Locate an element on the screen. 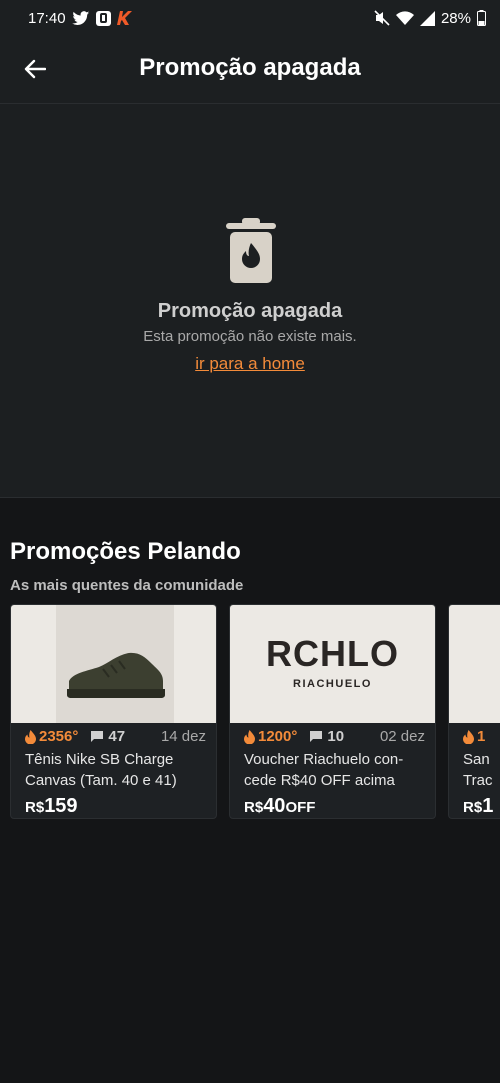 Image resolution: width=500 pixels, height=1083 pixels. k-app-icon is located at coordinates (124, 18).